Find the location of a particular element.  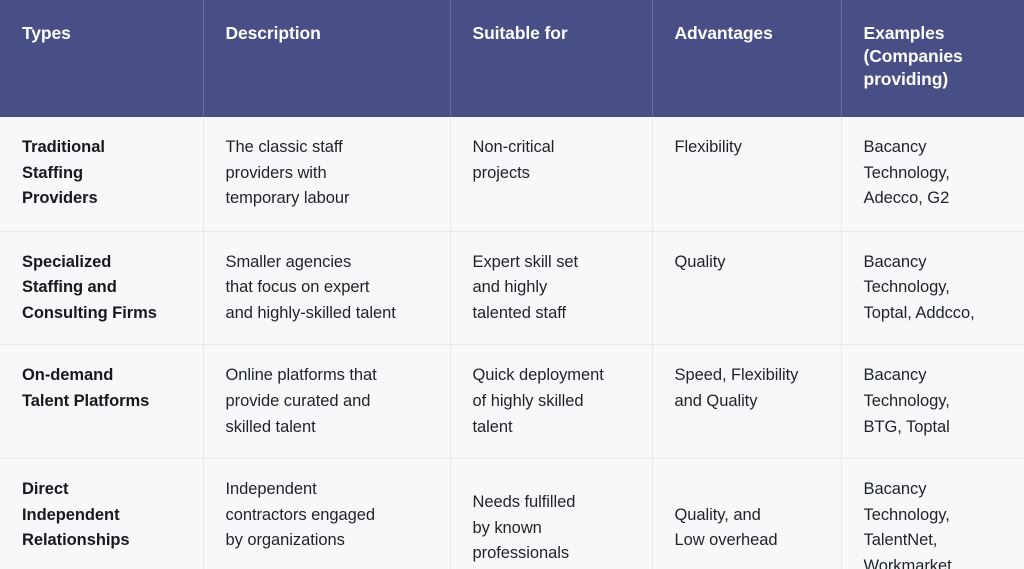

cell-examples: Bacancy Technology, Adecco, G2 is located at coordinates (932, 174).